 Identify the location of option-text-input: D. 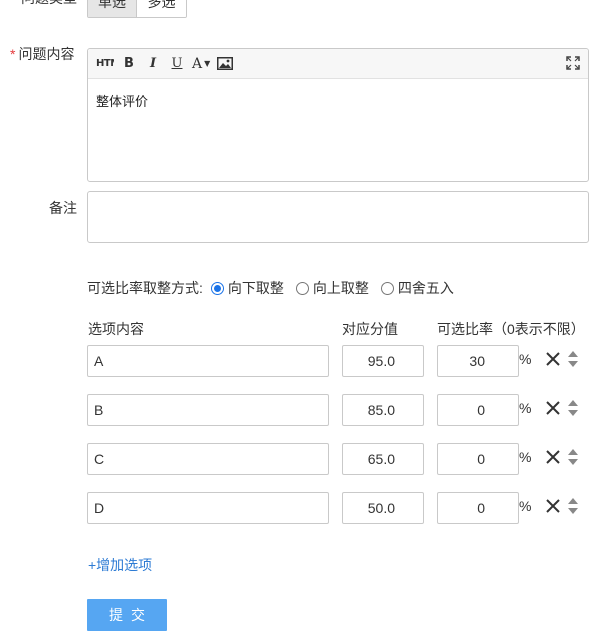
(208, 508).